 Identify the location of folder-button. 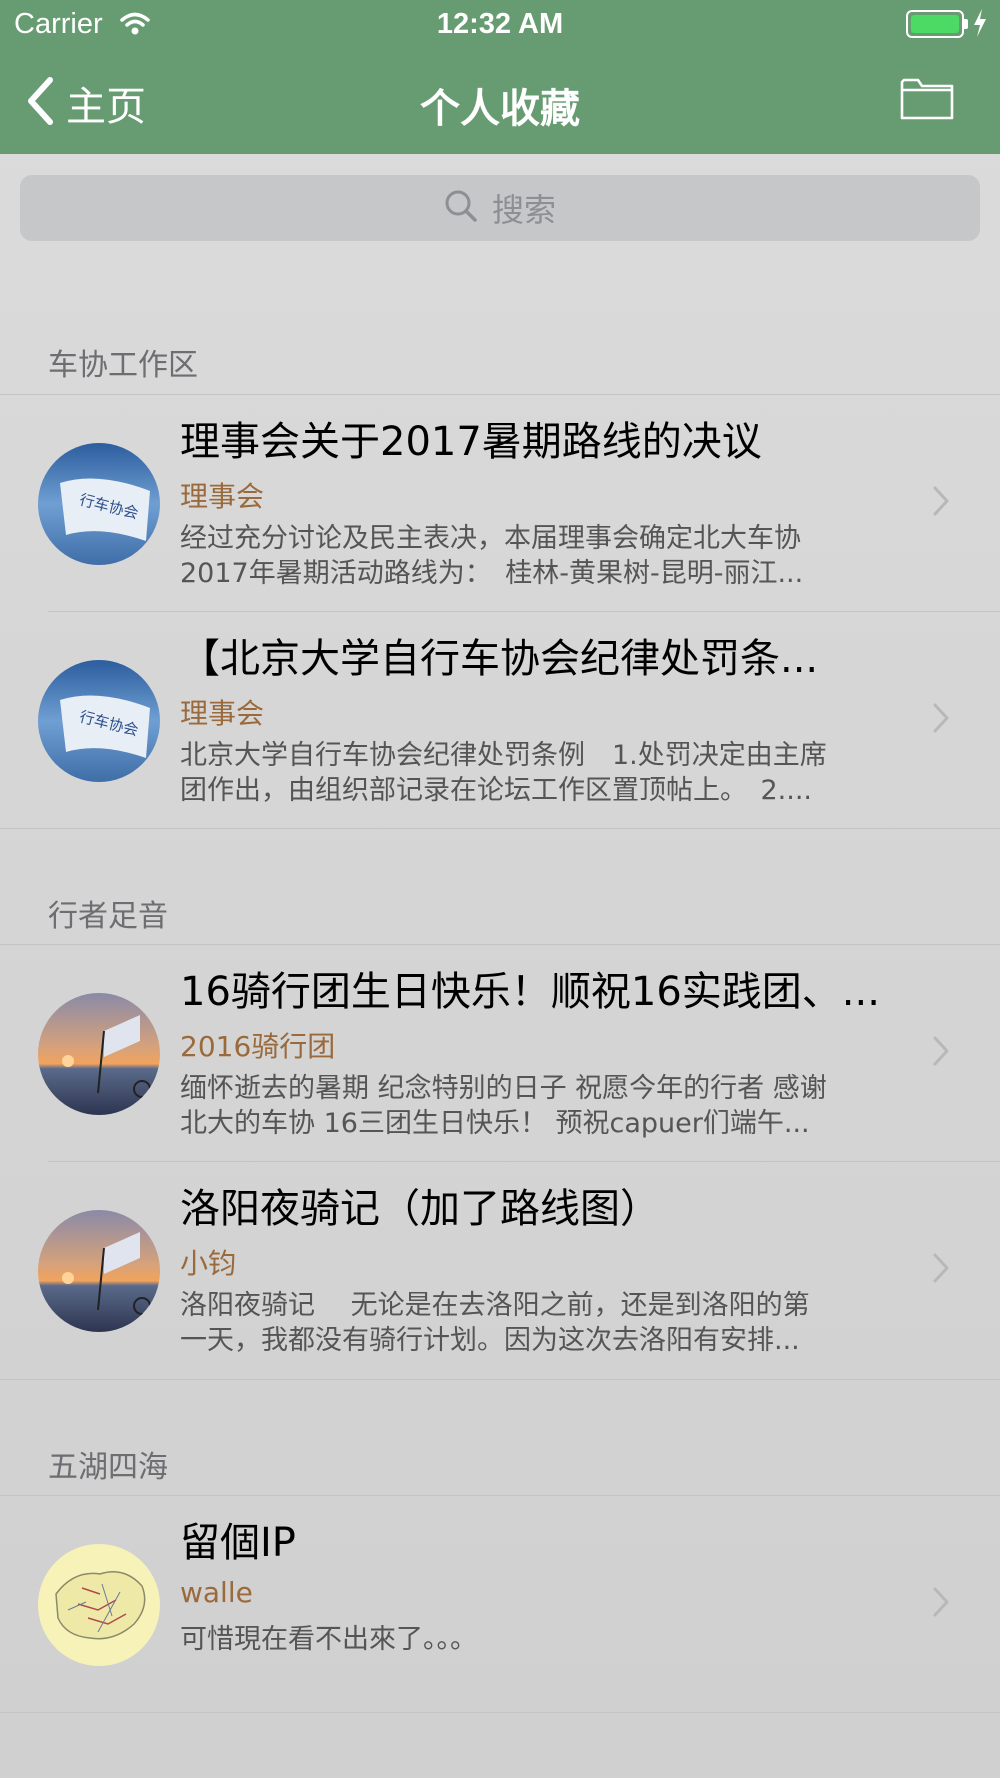
(927, 101).